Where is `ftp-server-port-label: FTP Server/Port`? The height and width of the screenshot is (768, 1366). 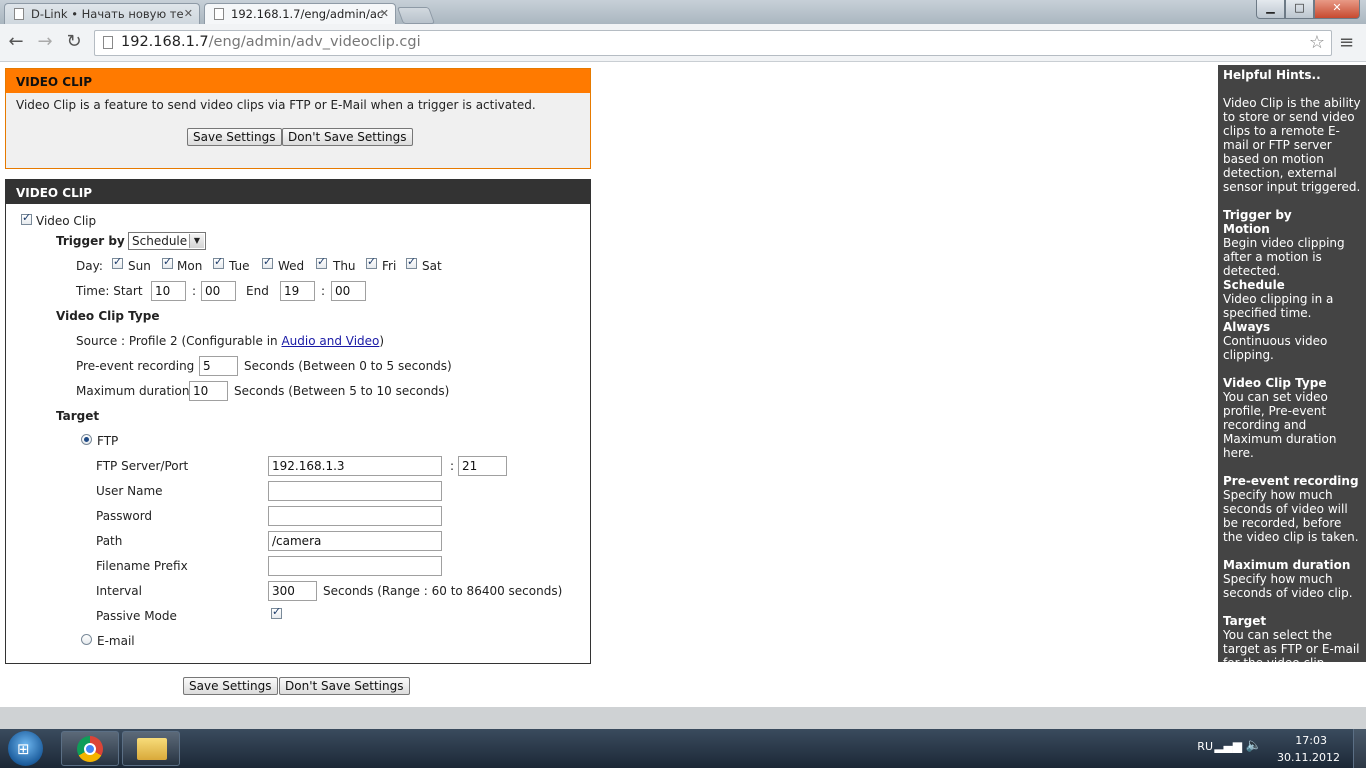 ftp-server-port-label: FTP Server/Port is located at coordinates (142, 466).